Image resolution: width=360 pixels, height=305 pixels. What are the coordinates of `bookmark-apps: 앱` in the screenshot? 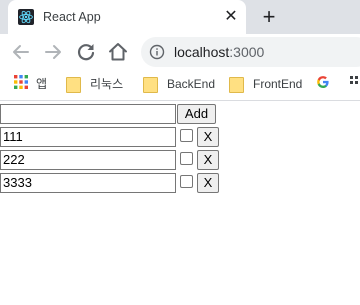 It's located at (30, 84).